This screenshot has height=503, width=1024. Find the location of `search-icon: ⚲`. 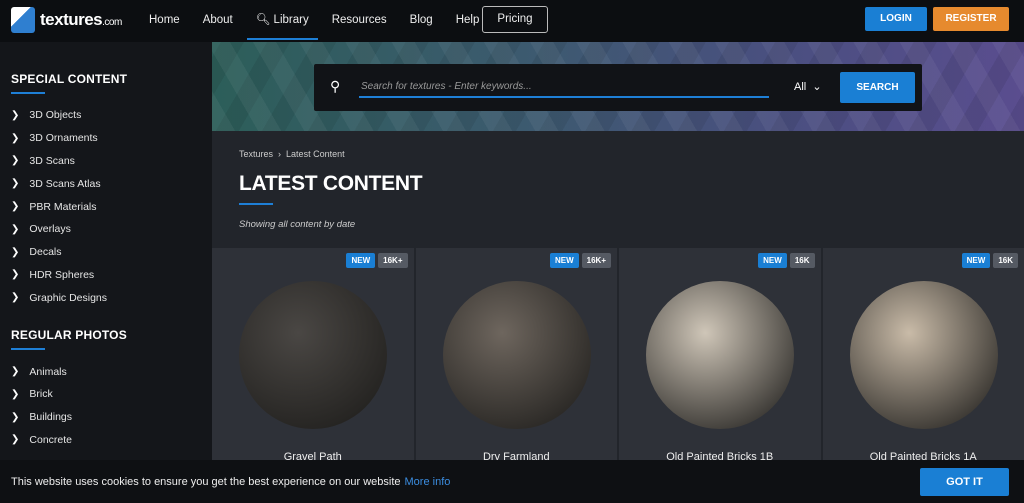

search-icon: ⚲ is located at coordinates (335, 86).